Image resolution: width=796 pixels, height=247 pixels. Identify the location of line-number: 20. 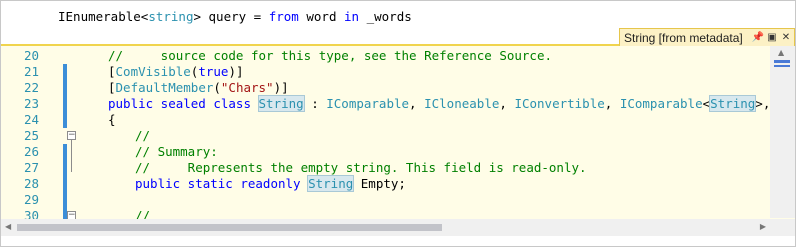
(31, 55).